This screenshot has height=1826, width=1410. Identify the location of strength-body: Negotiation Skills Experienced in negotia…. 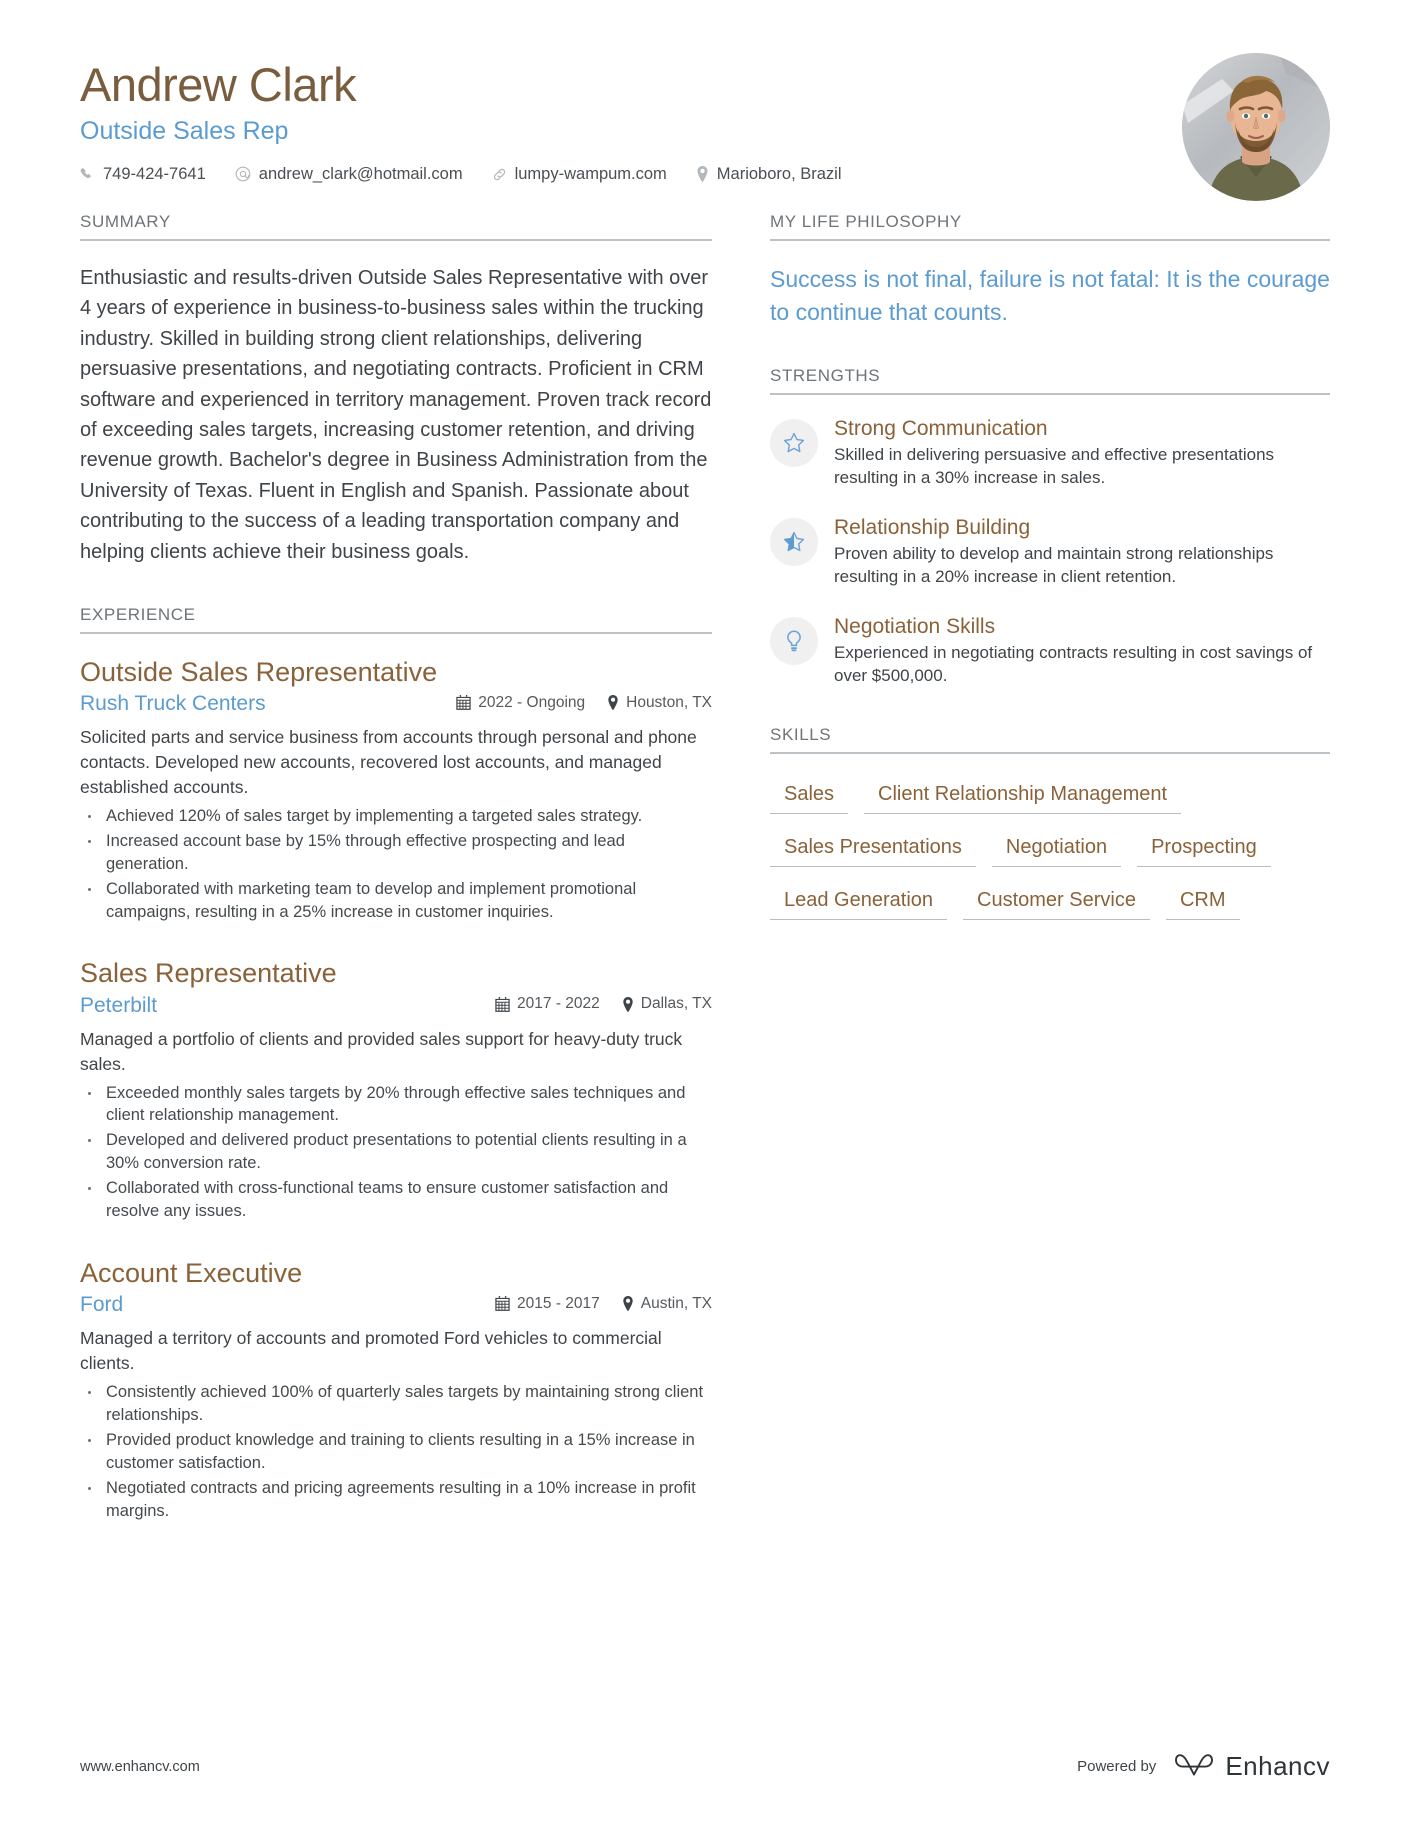
(1082, 651).